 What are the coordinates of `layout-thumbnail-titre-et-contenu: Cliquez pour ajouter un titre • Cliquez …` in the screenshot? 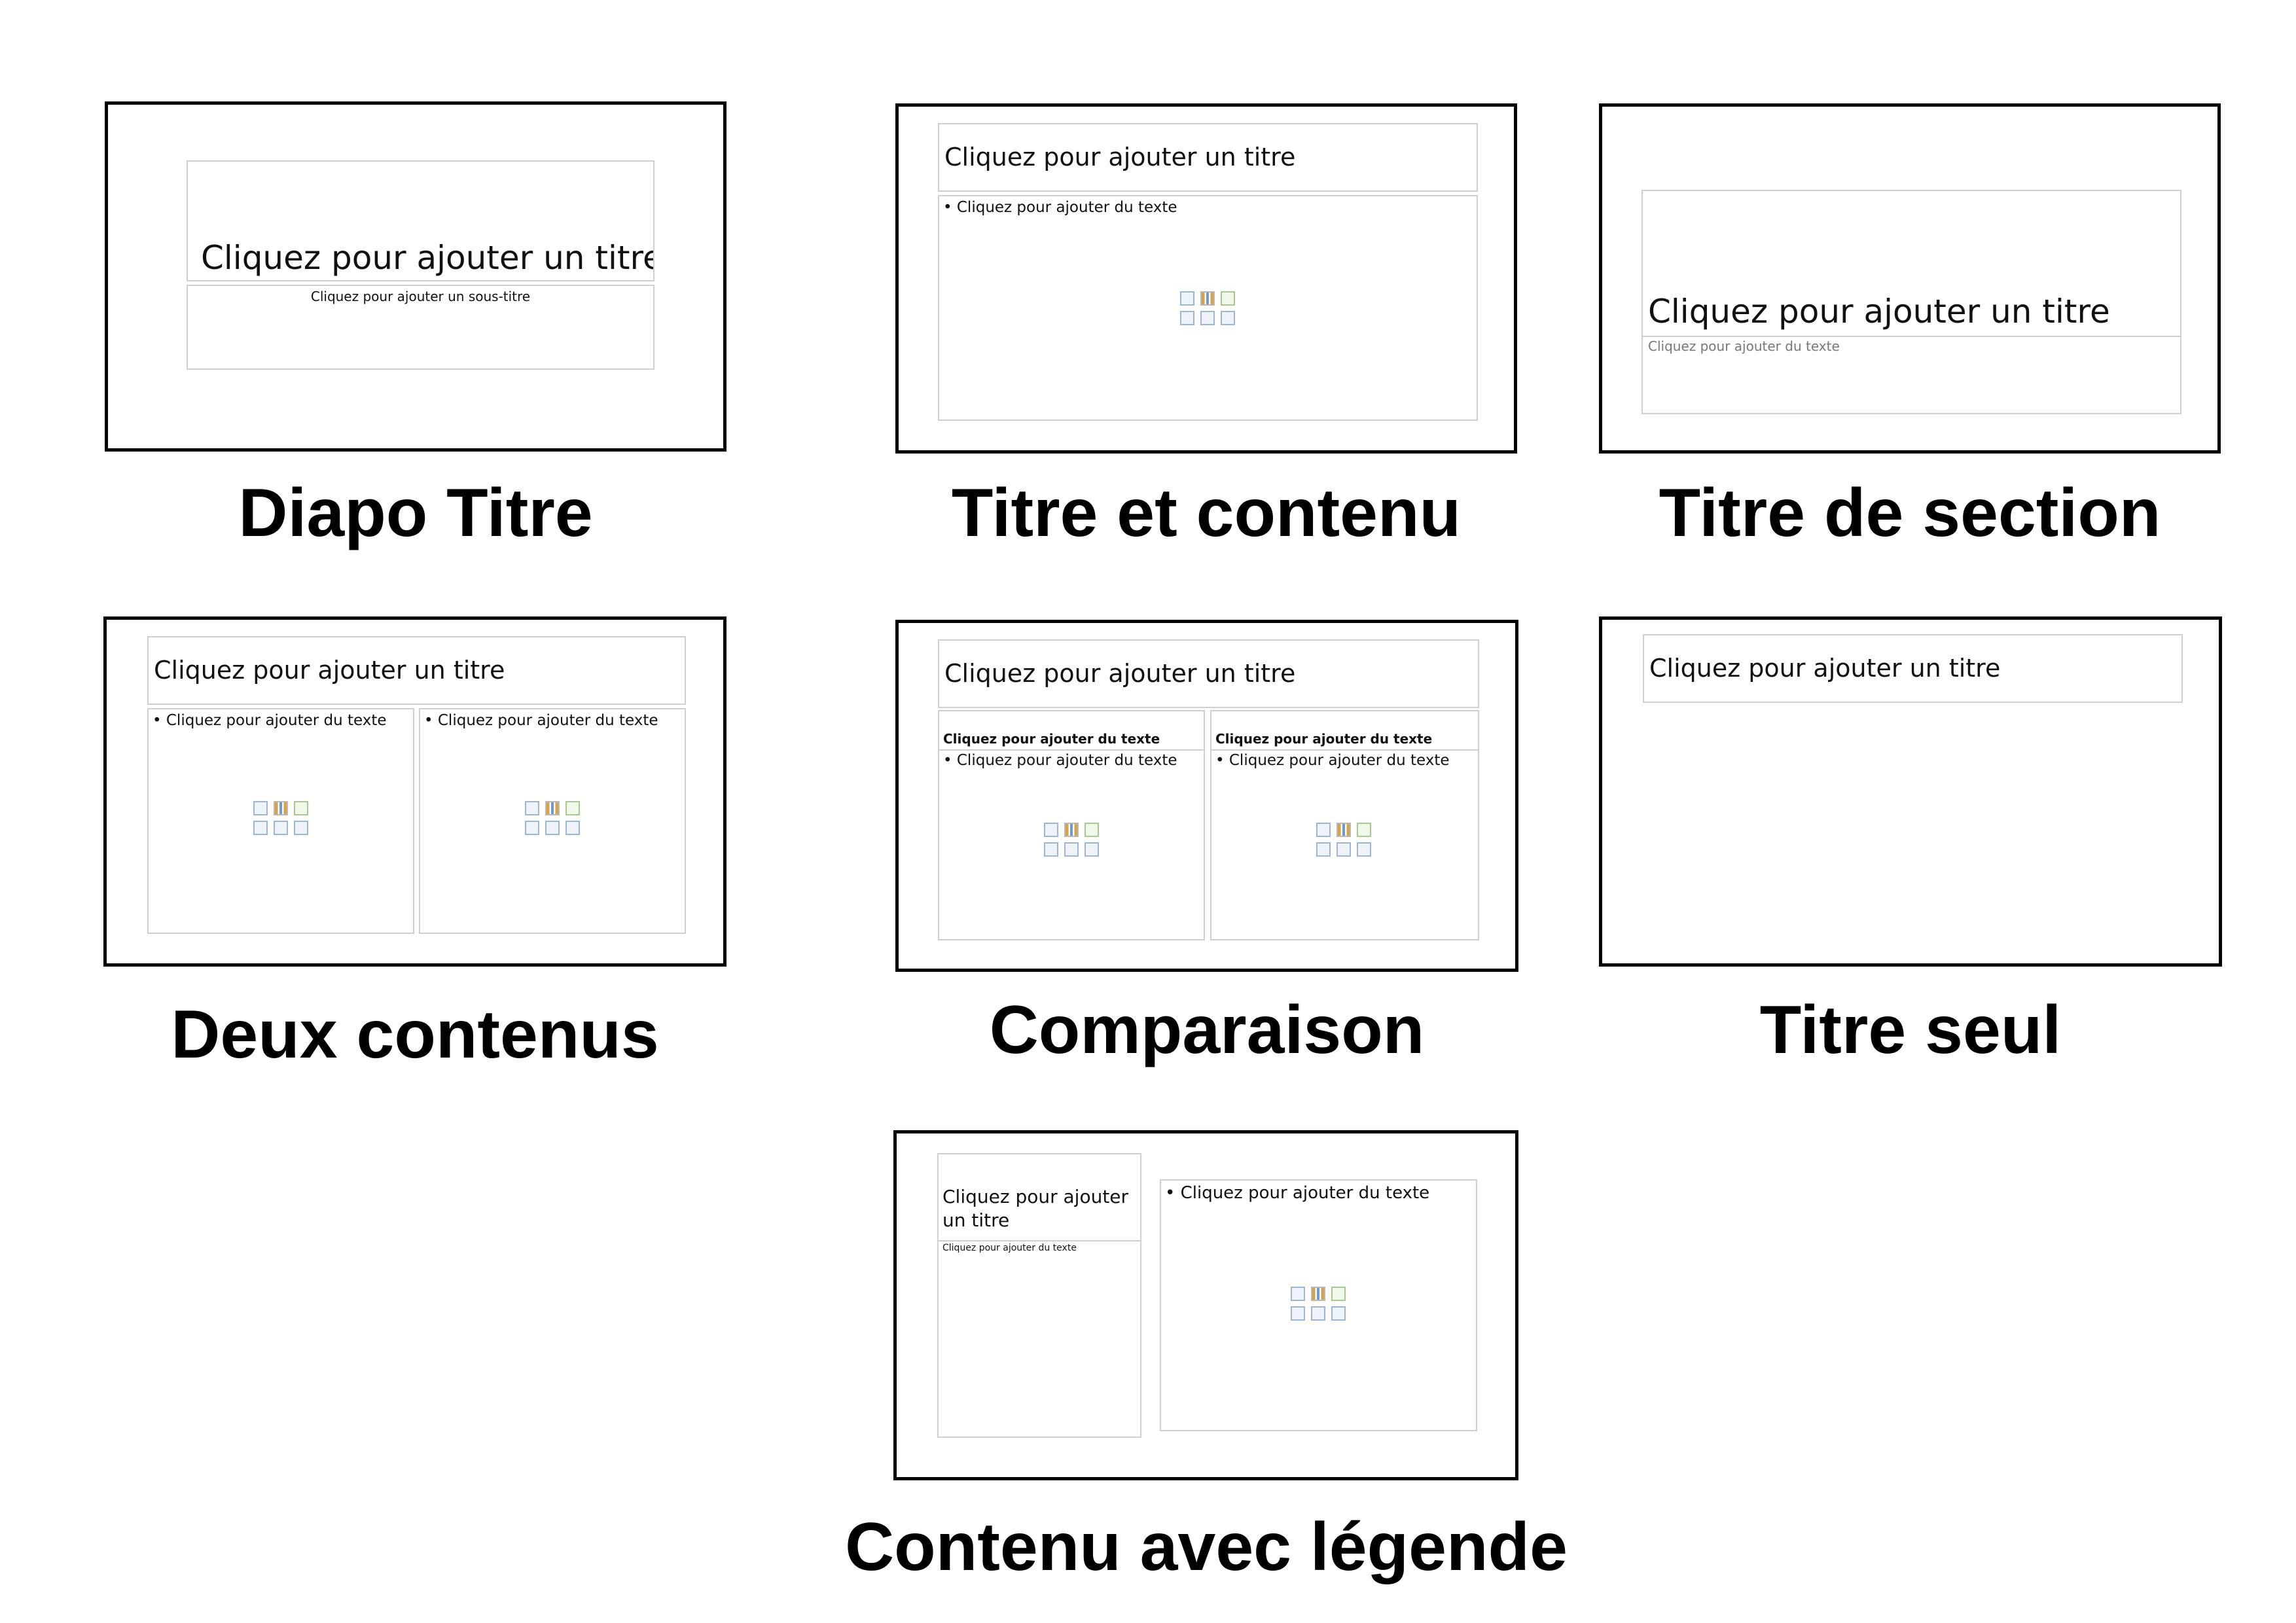 It's located at (1206, 278).